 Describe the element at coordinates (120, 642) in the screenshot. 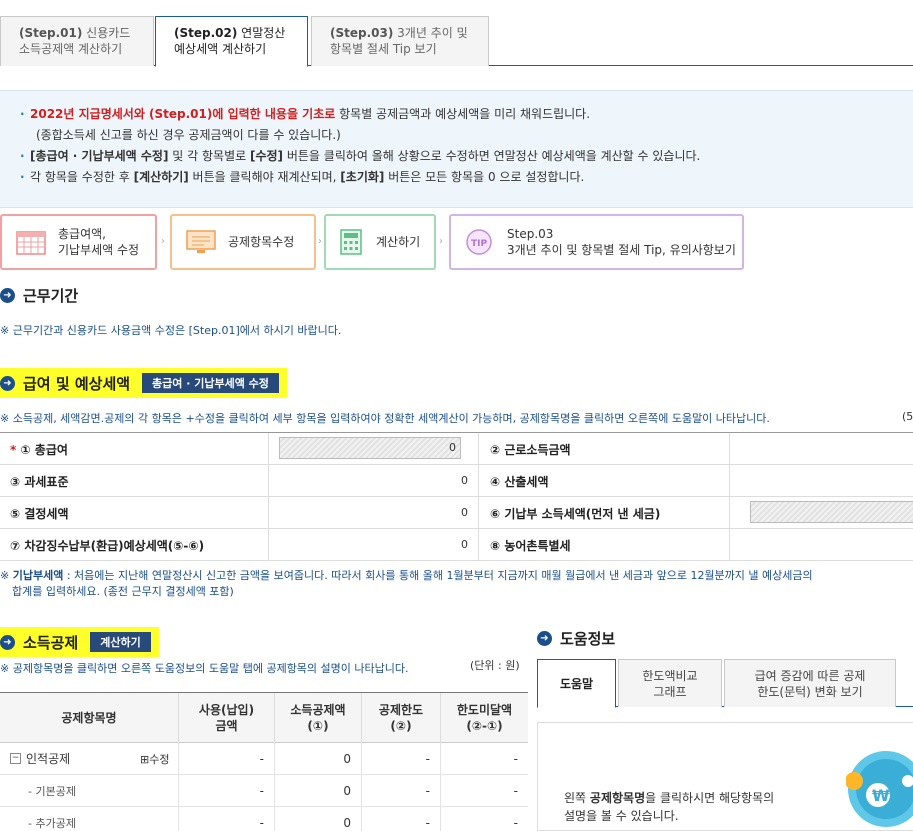

I see `calculate-button: 계산하기` at that location.